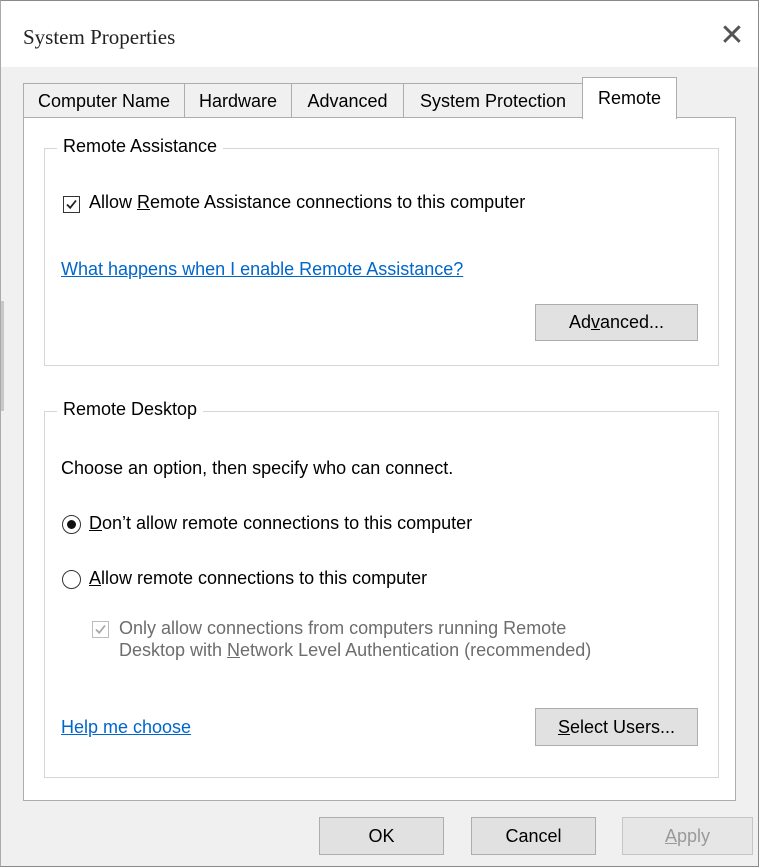 The height and width of the screenshot is (867, 759). What do you see at coordinates (579, 322) in the screenshot?
I see `button-text: Ad` at bounding box center [579, 322].